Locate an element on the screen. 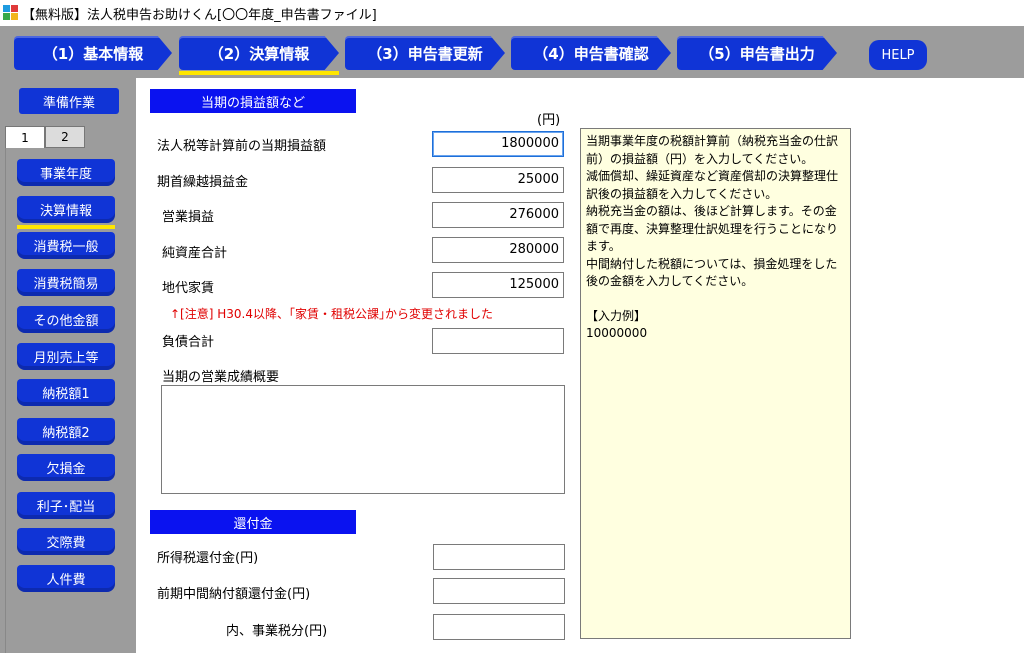  sidebar-item-consumption-tax-general: 消費税一般 is located at coordinates (66, 245).